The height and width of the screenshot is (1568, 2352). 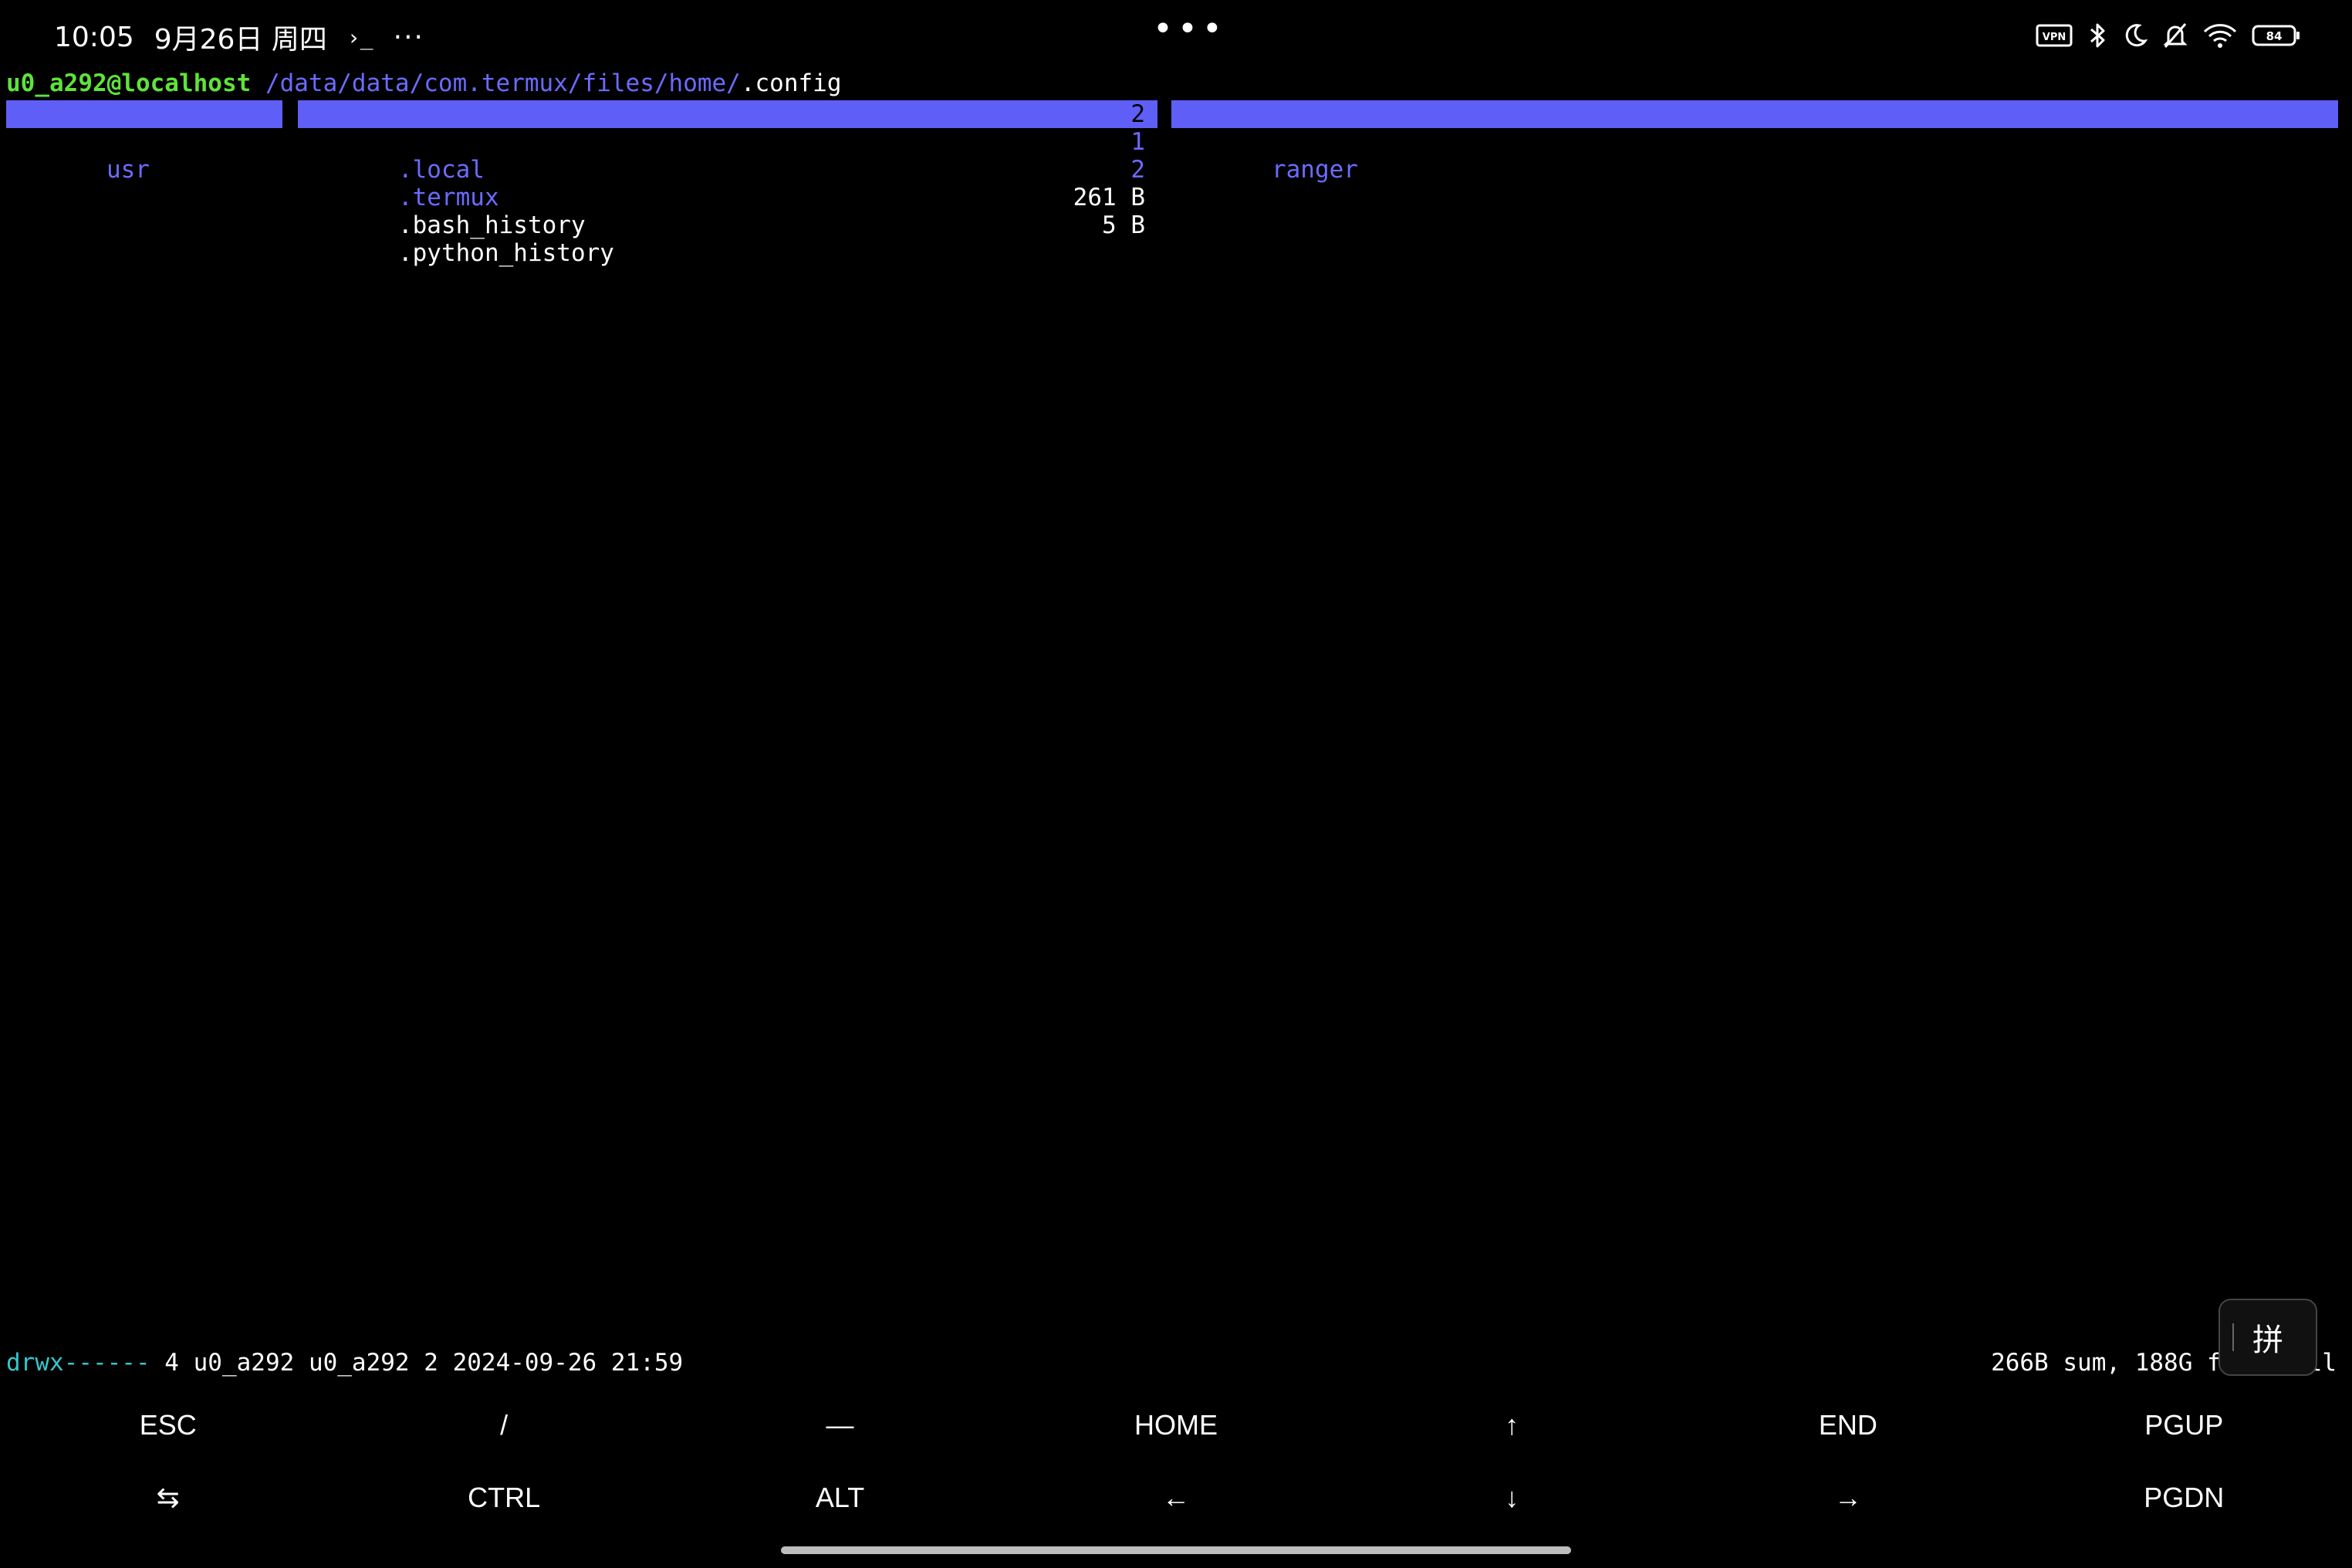 I want to click on parent-column: home usr, so click(x=144, y=142).